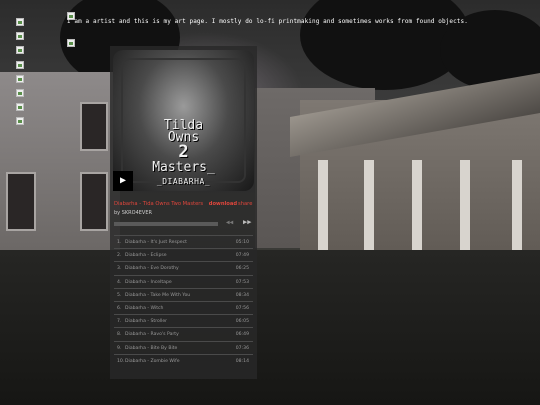 This screenshot has width=540, height=405. Describe the element at coordinates (183, 267) in the screenshot. I see `track-row: 3. Diabarha - Eve Dorothy 06:25` at that location.